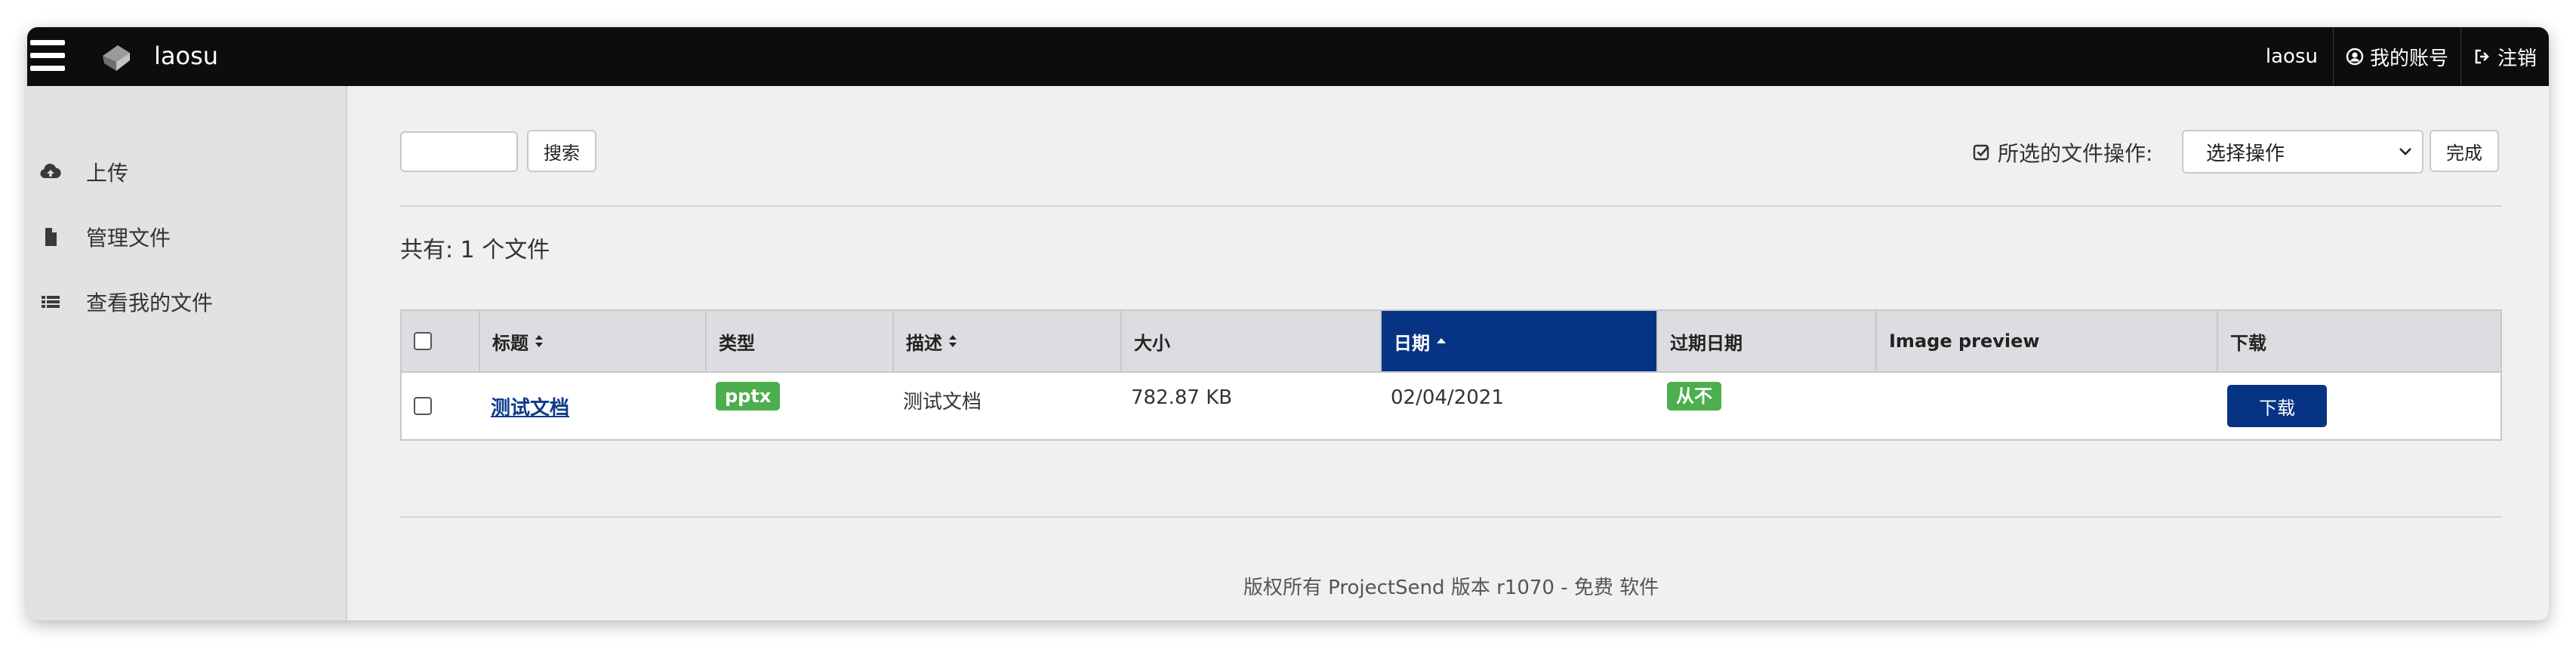 The height and width of the screenshot is (649, 2576). Describe the element at coordinates (128, 238) in the screenshot. I see `sidebar-item-label: 管理文件` at that location.